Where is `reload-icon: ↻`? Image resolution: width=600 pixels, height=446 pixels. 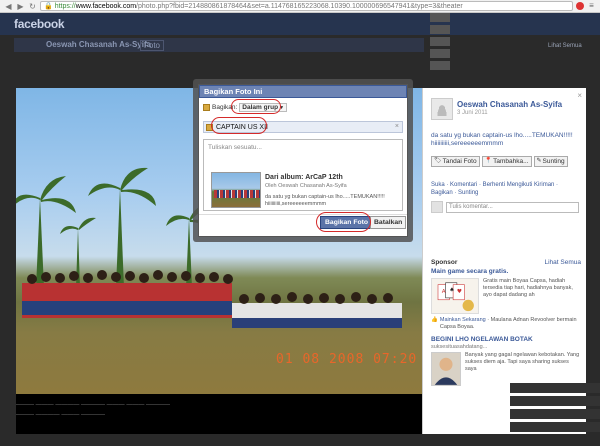 reload-icon: ↻ is located at coordinates (32, 6).